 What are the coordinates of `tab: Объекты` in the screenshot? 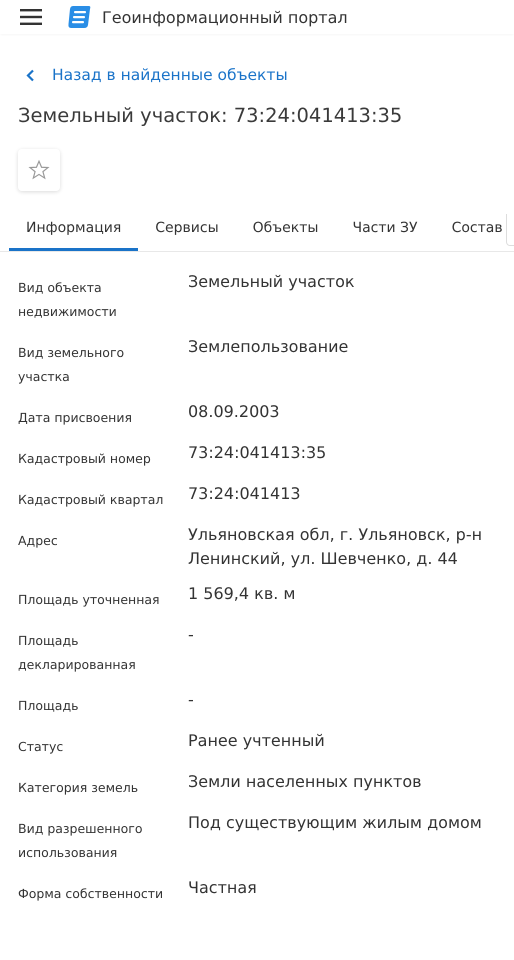 It's located at (286, 232).